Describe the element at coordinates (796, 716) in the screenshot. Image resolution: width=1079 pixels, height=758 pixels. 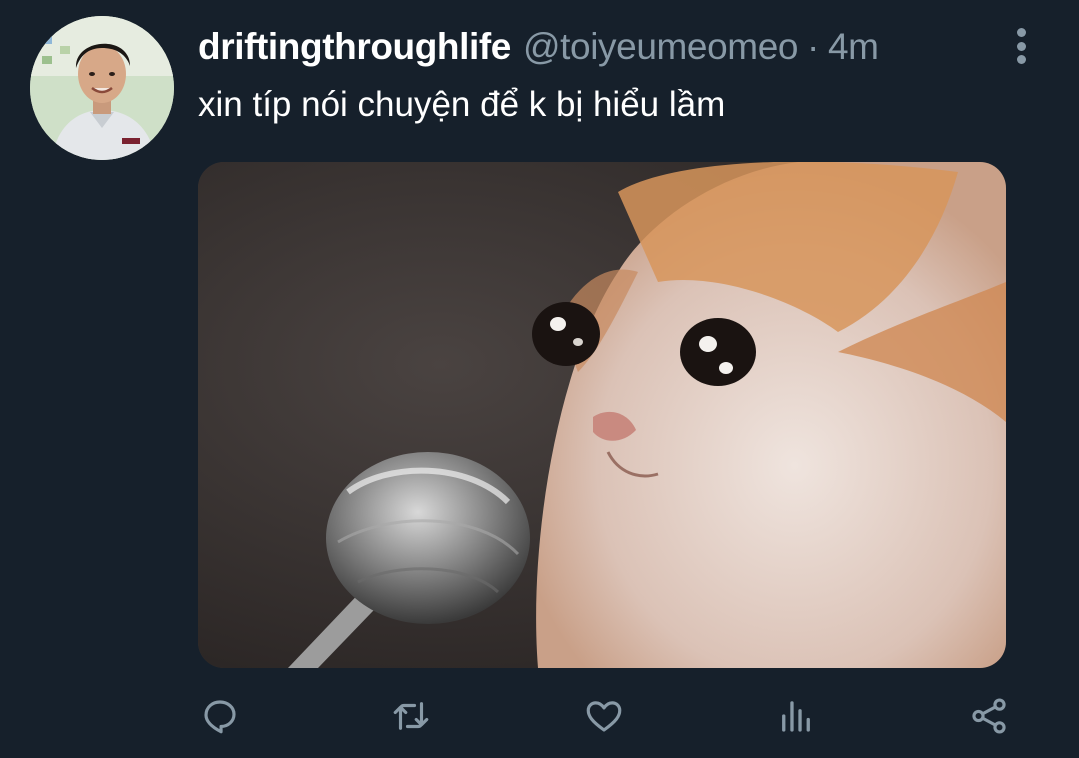
I see `analytics-icon` at that location.